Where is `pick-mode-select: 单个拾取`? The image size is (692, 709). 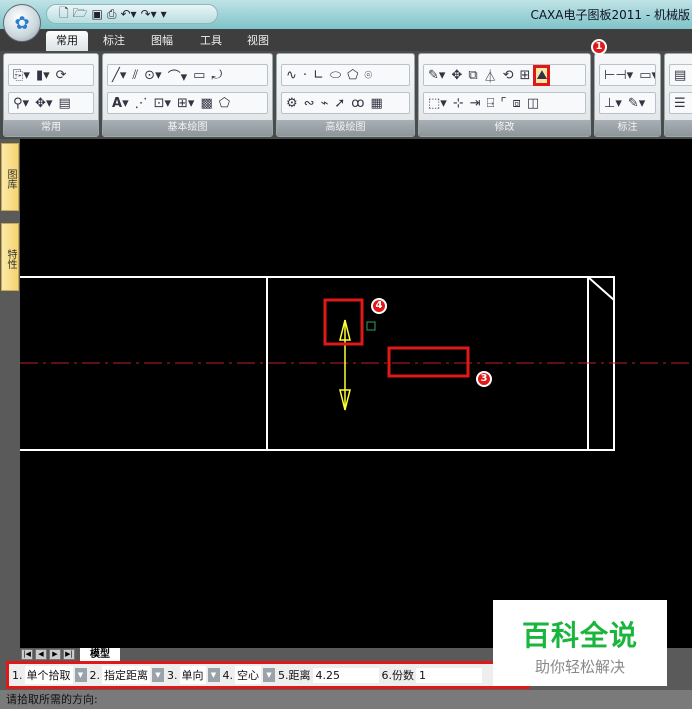
pick-mode-select: 单个拾取 is located at coordinates (48, 675).